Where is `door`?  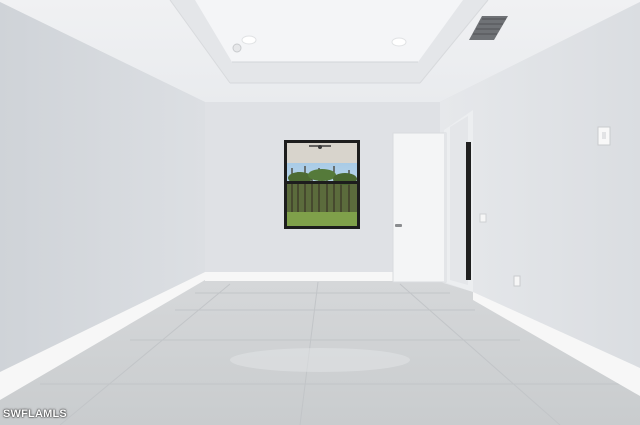
door is located at coordinates (419, 207).